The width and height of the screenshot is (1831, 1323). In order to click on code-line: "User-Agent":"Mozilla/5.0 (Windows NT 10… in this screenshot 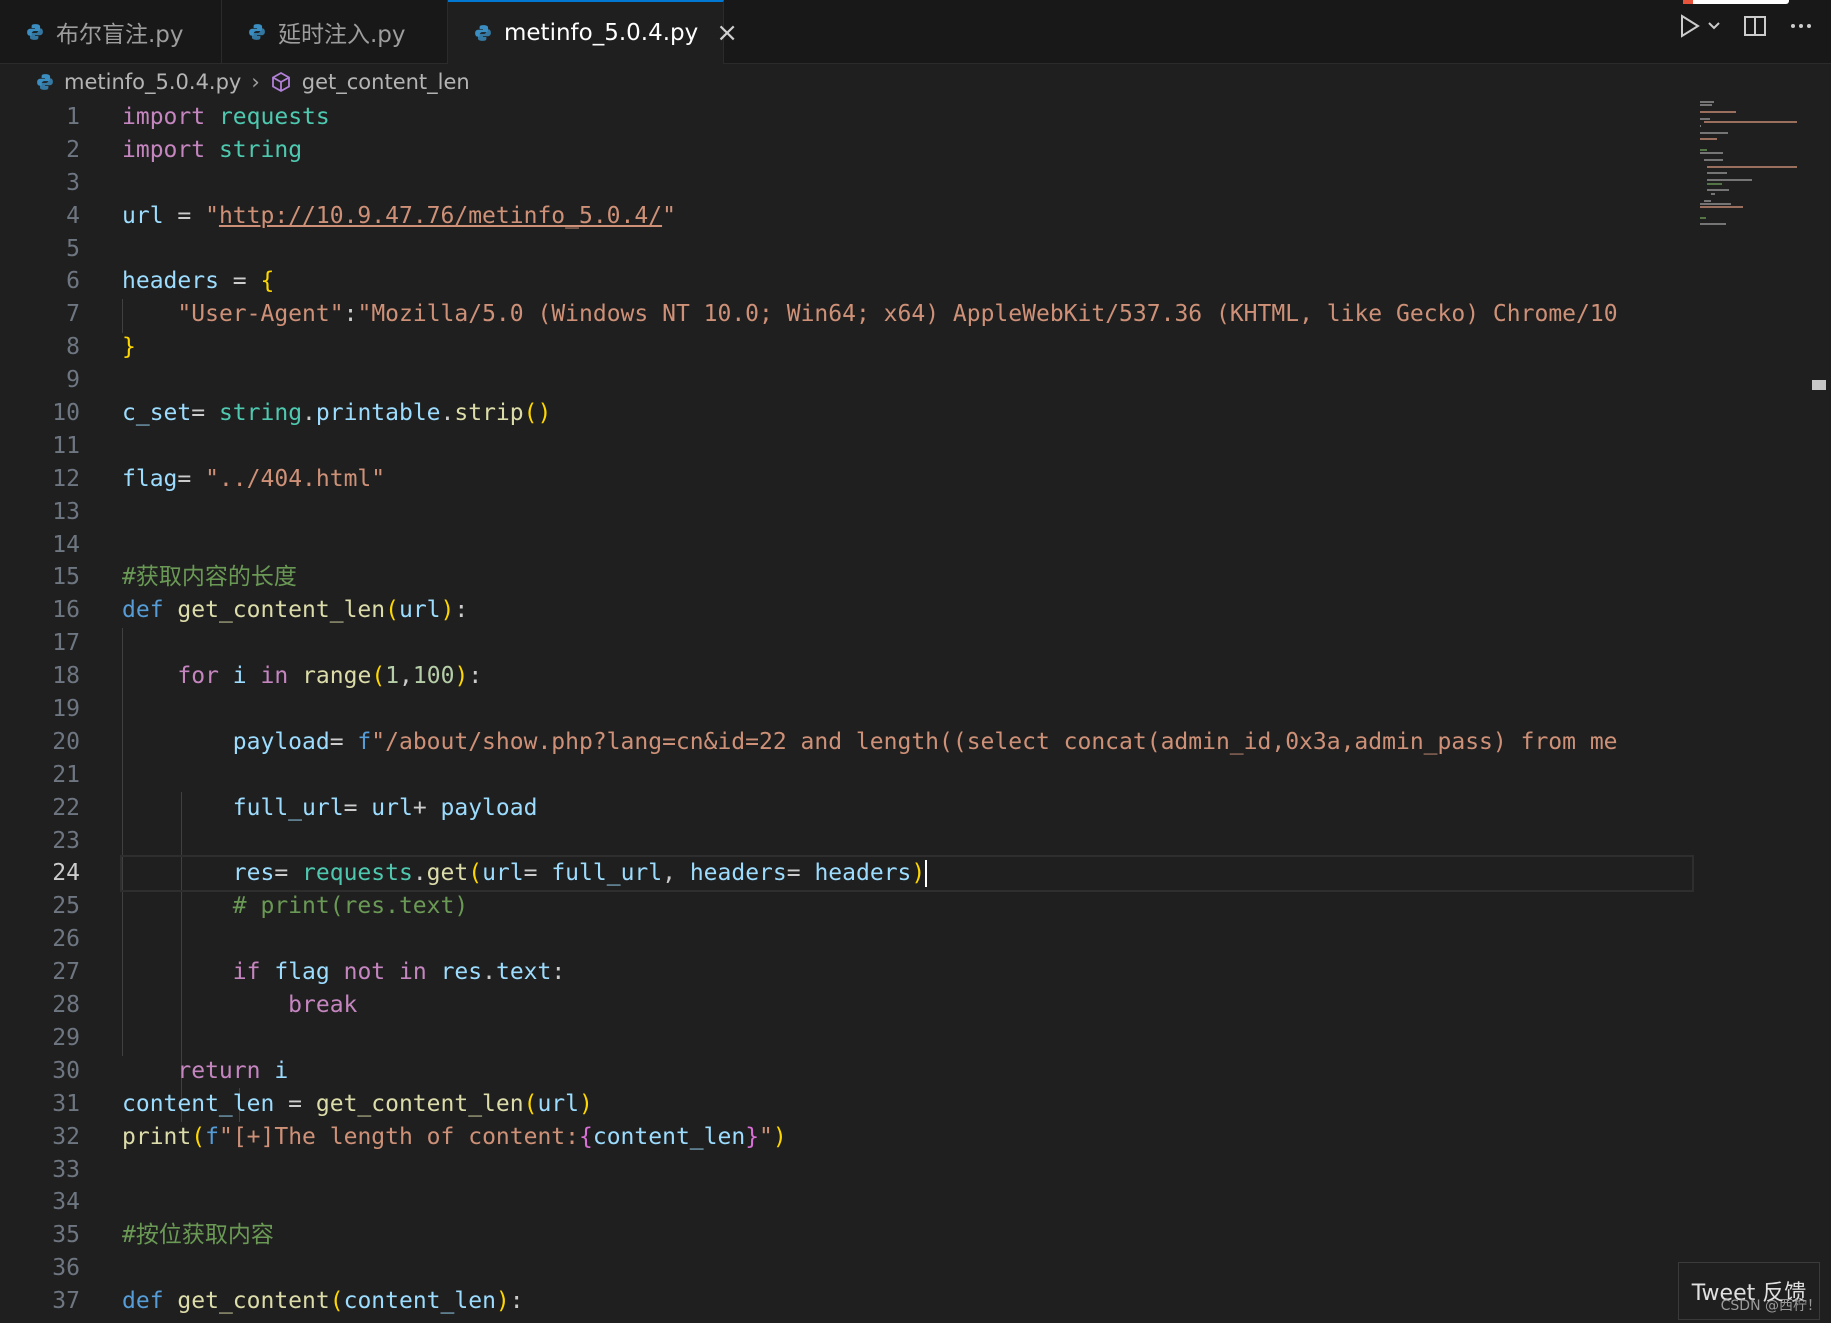, I will do `click(907, 314)`.